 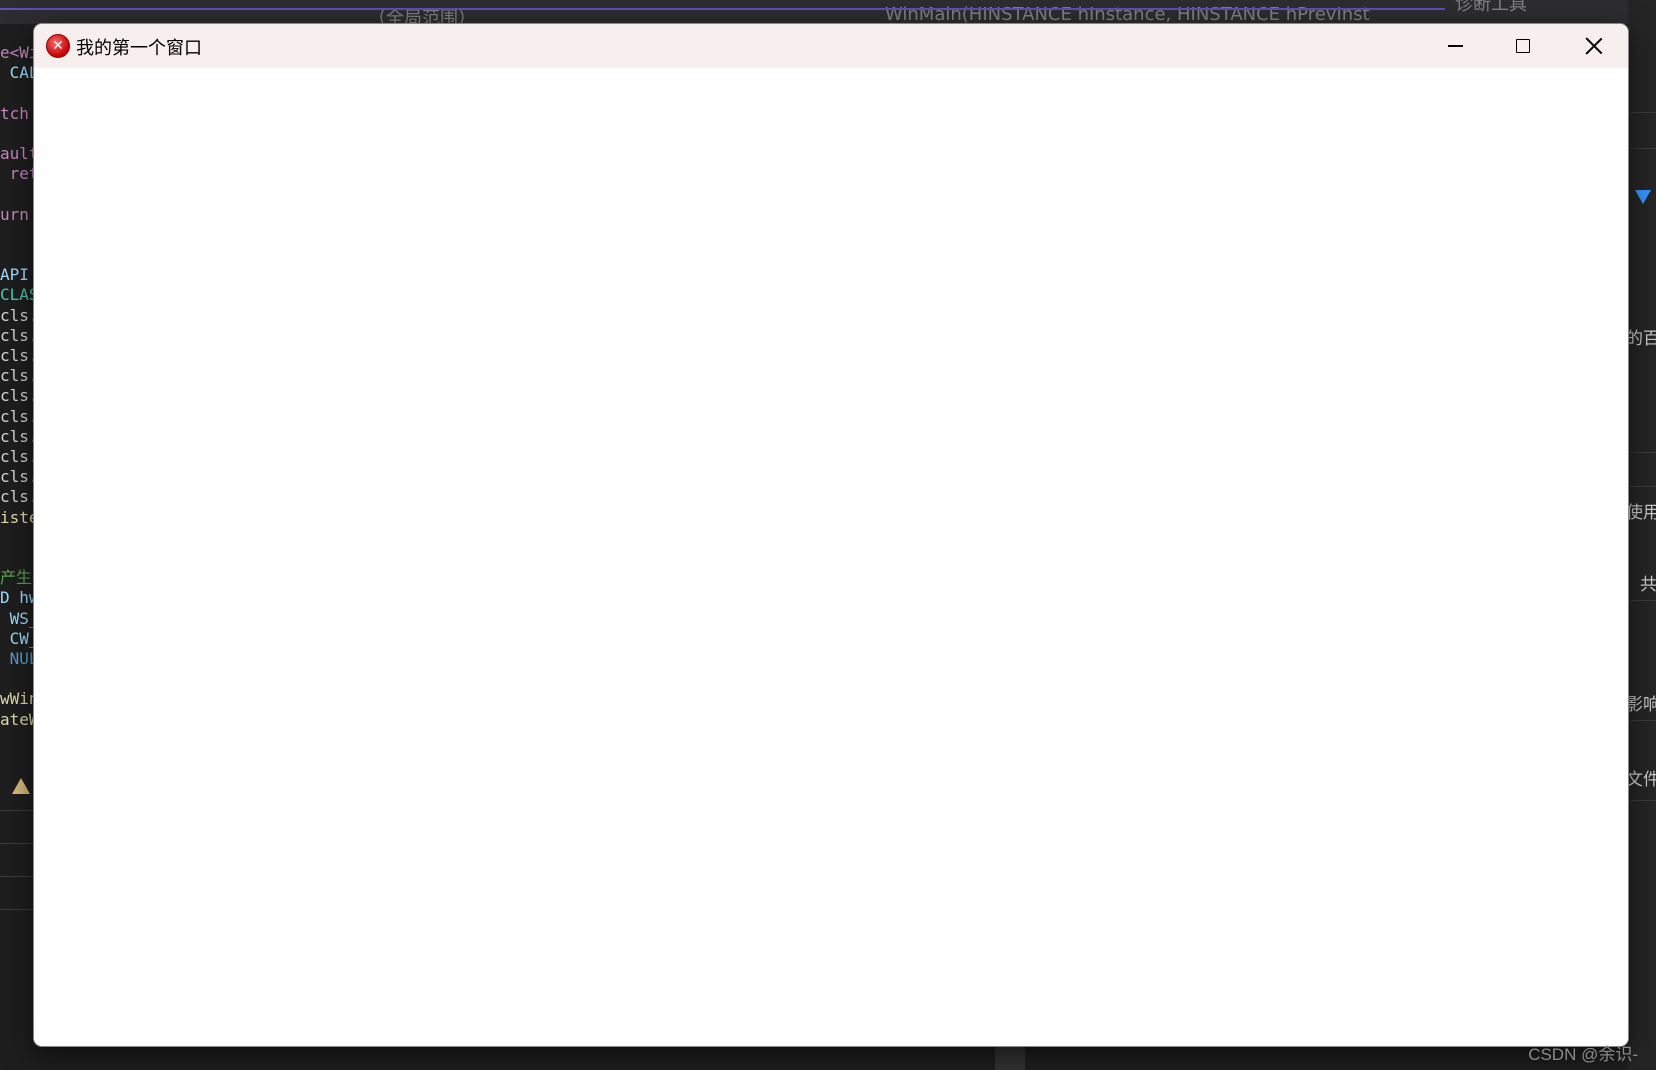 What do you see at coordinates (1010, 1057) in the screenshot?
I see `status-bar-segment` at bounding box center [1010, 1057].